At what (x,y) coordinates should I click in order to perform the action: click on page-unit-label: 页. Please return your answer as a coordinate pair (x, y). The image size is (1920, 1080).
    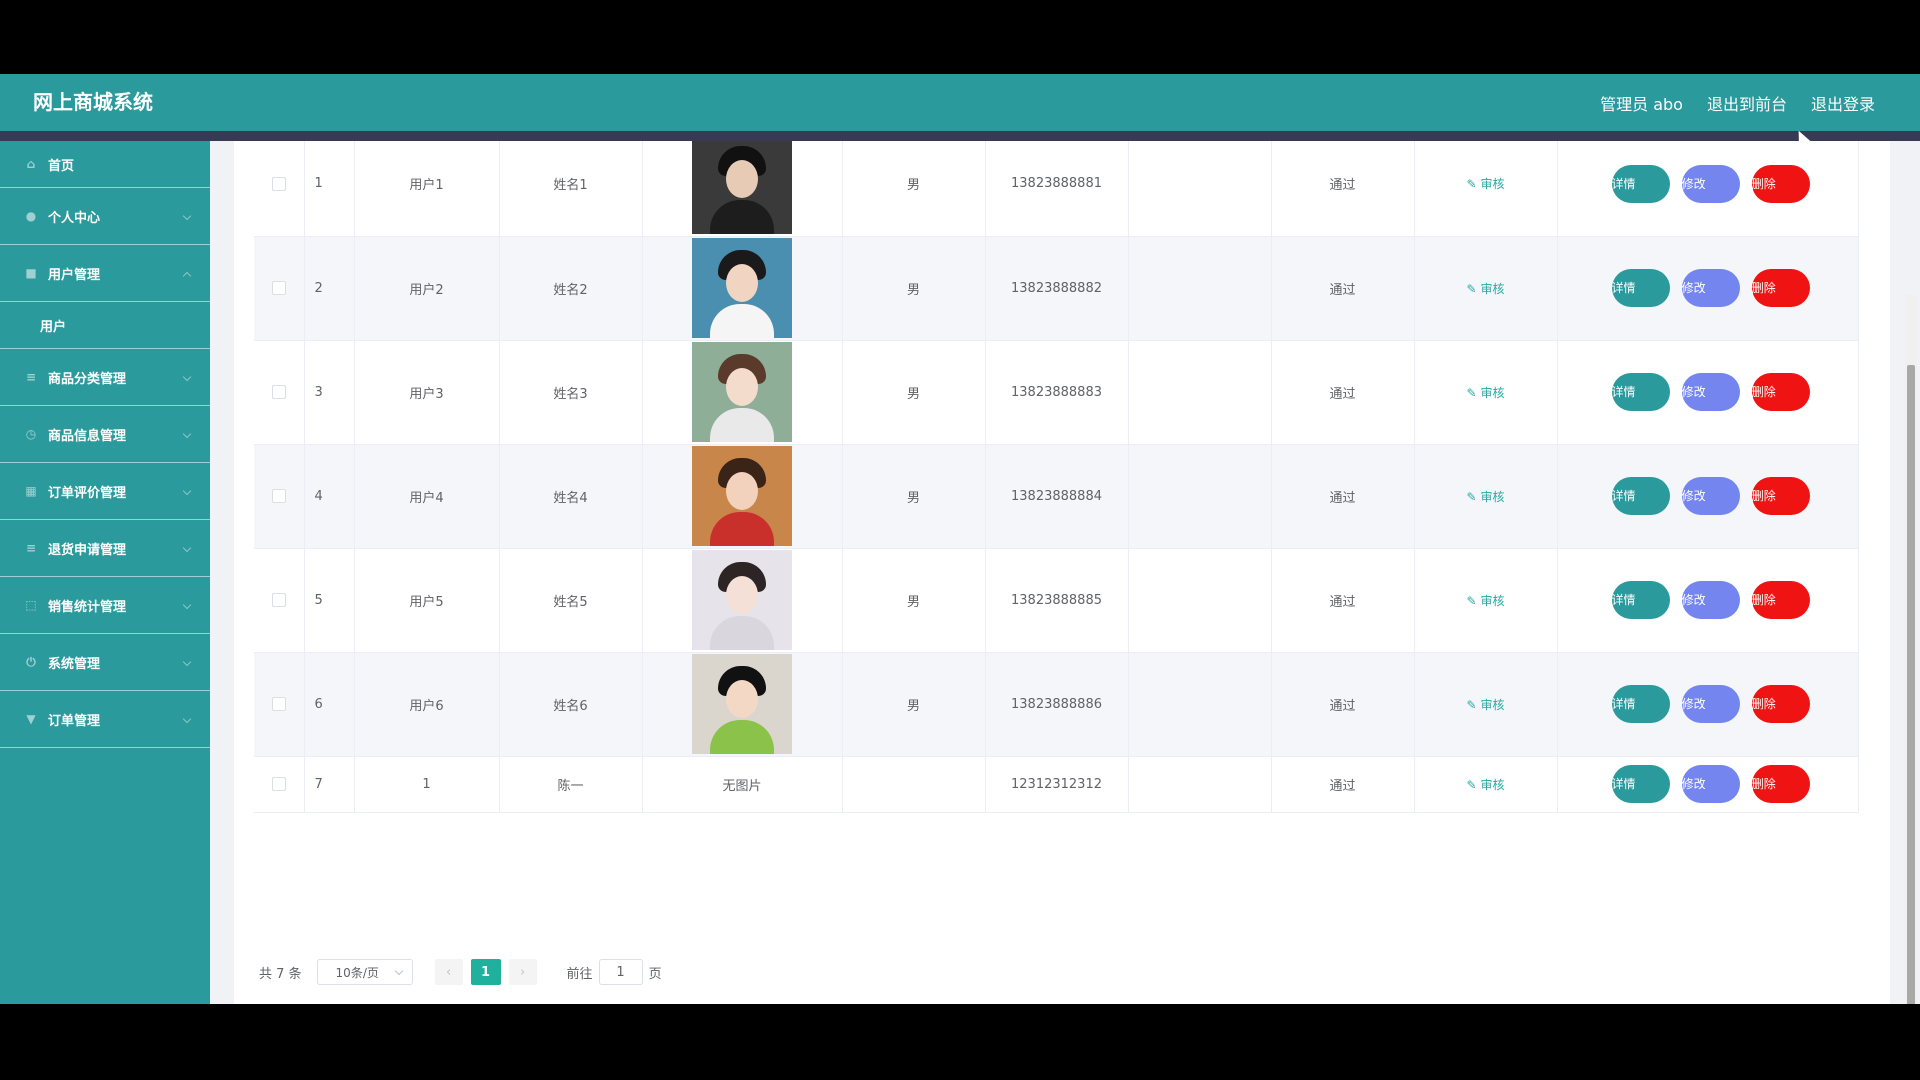
    Looking at the image, I should click on (655, 974).